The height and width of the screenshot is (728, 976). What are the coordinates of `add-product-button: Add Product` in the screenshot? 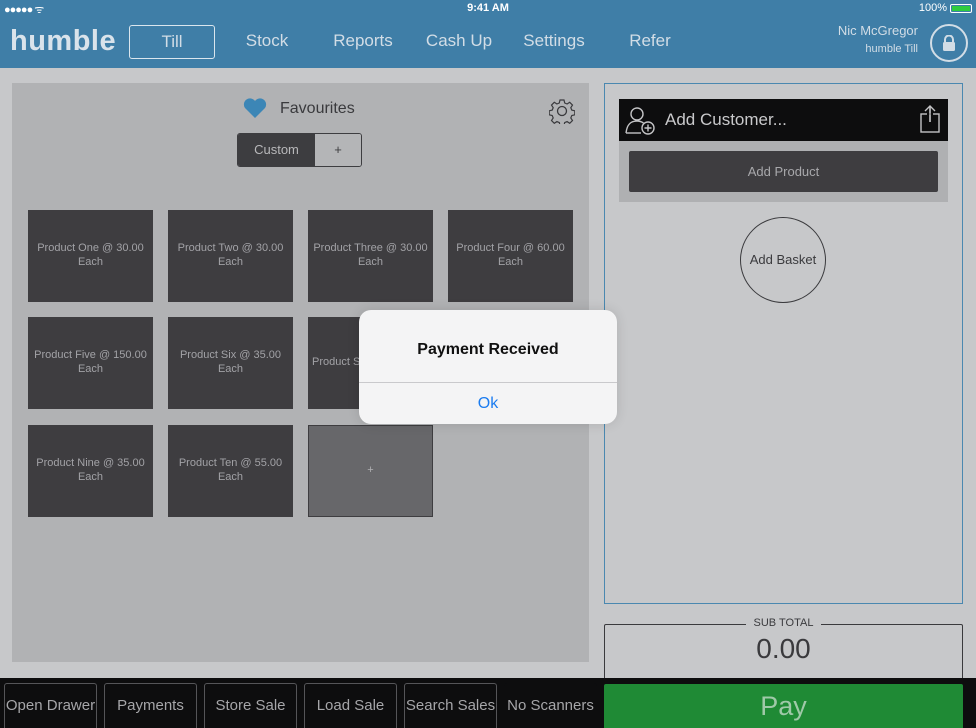 It's located at (783, 171).